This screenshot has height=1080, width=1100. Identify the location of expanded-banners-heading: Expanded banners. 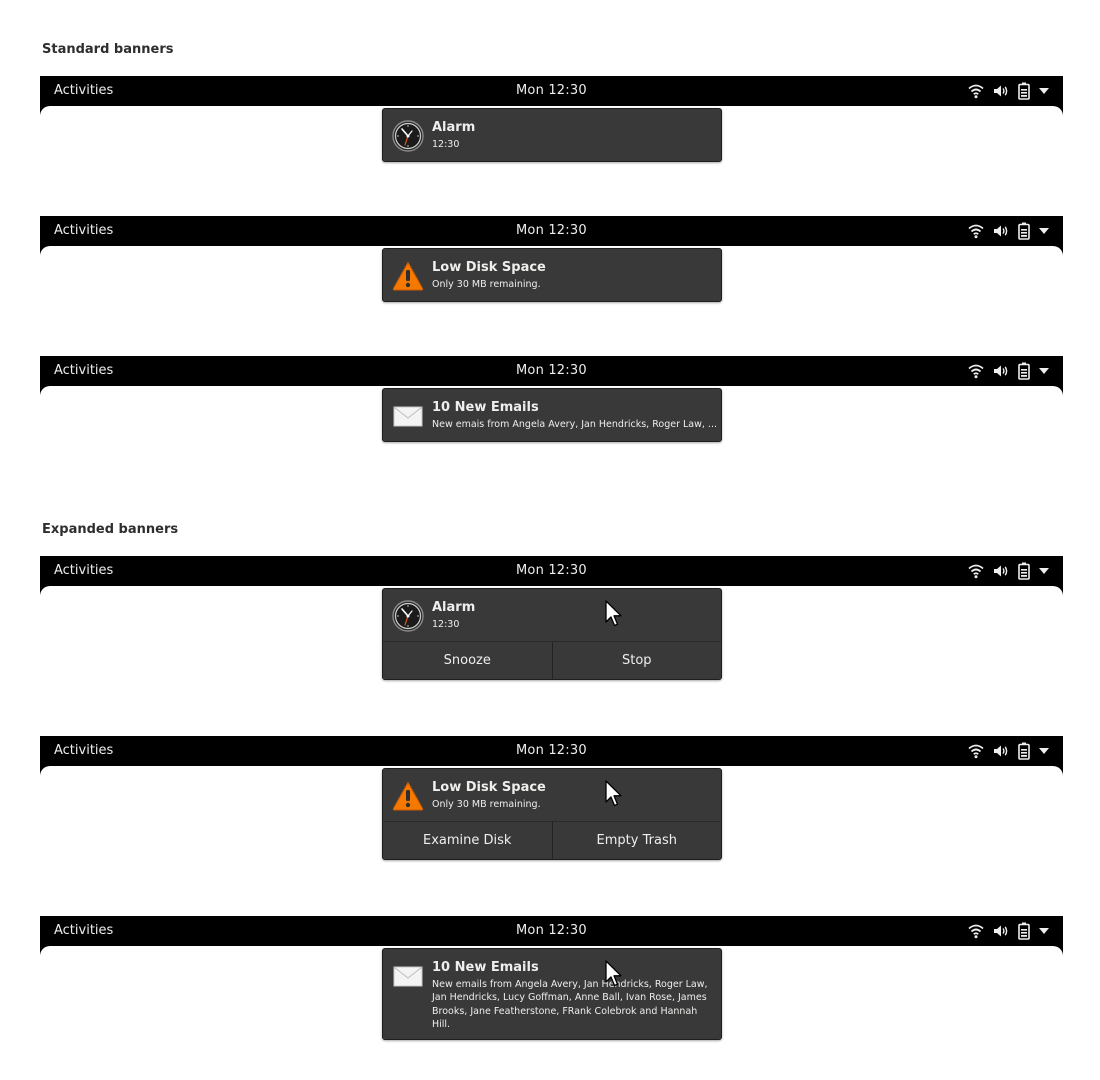
(110, 529).